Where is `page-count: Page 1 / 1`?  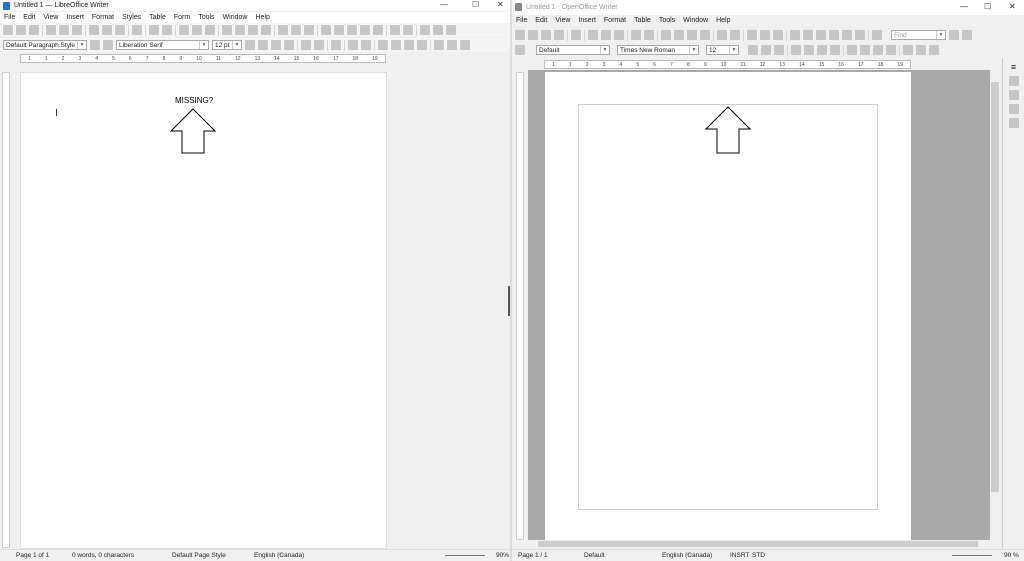
page-count: Page 1 / 1 is located at coordinates (533, 555).